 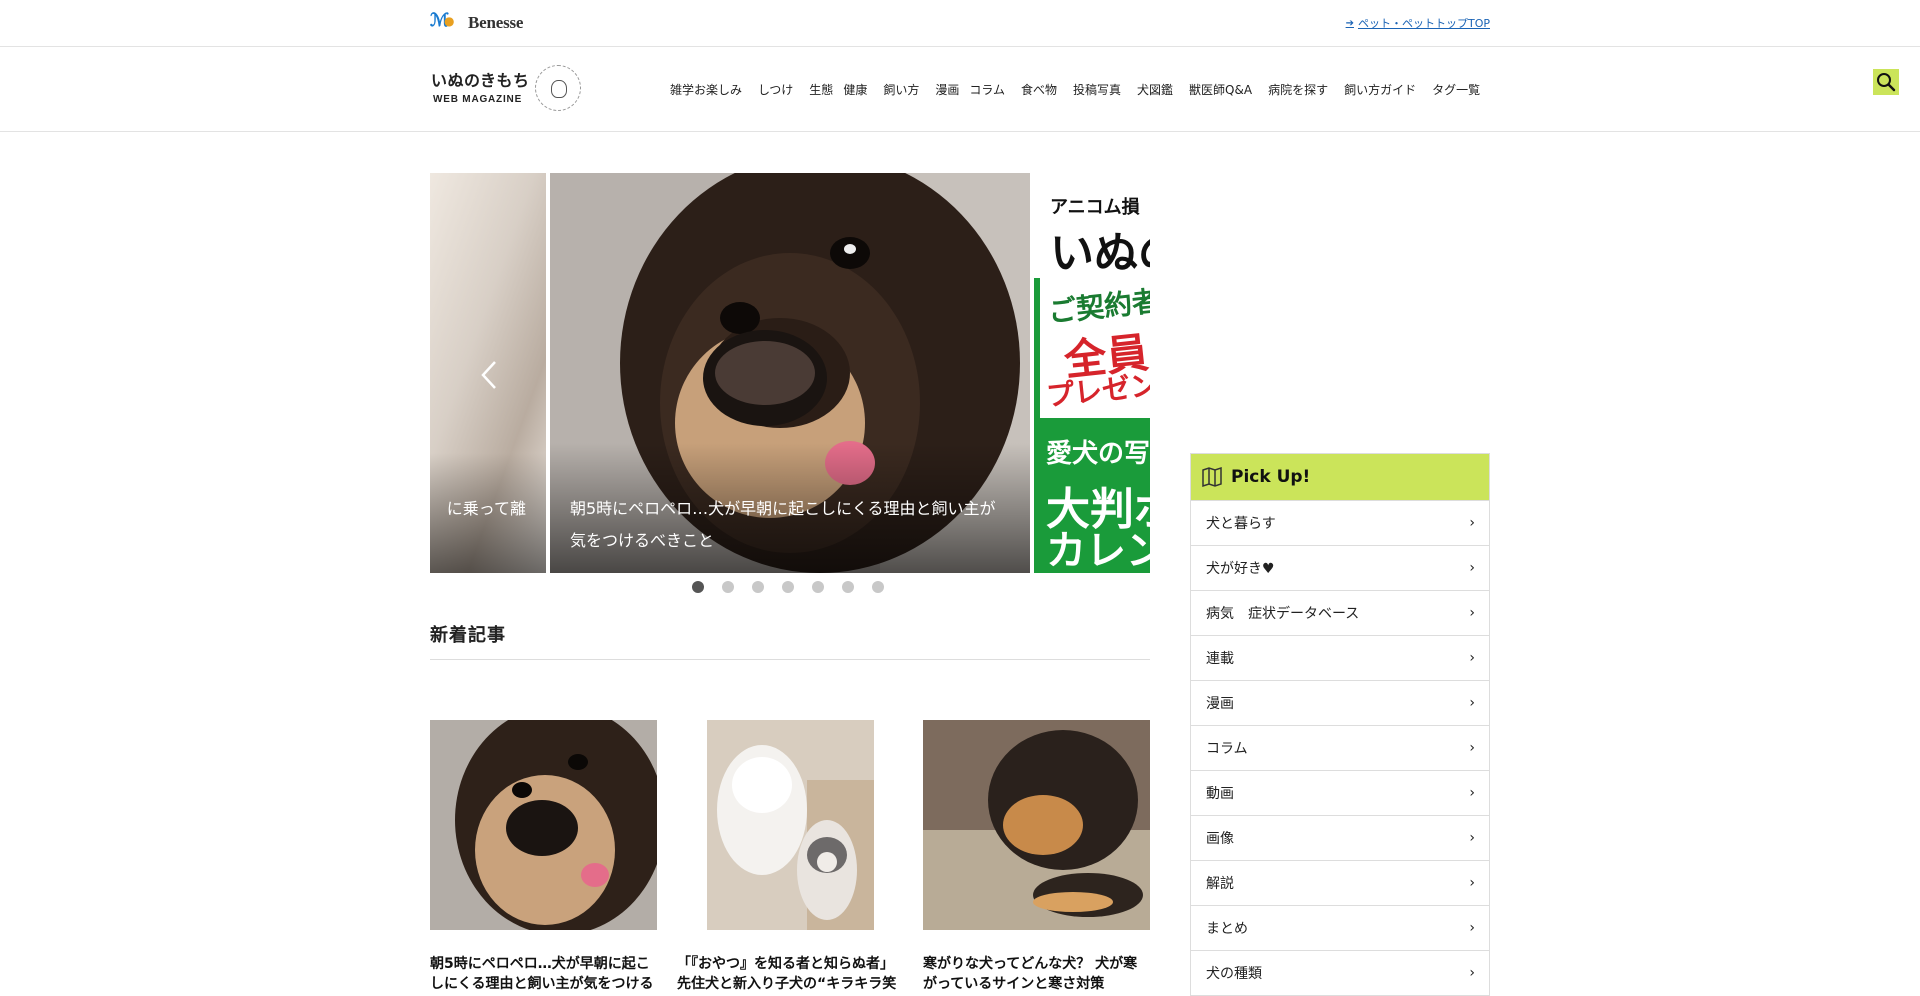 What do you see at coordinates (496, 22) in the screenshot?
I see `benesse-wordmark: Benesse` at bounding box center [496, 22].